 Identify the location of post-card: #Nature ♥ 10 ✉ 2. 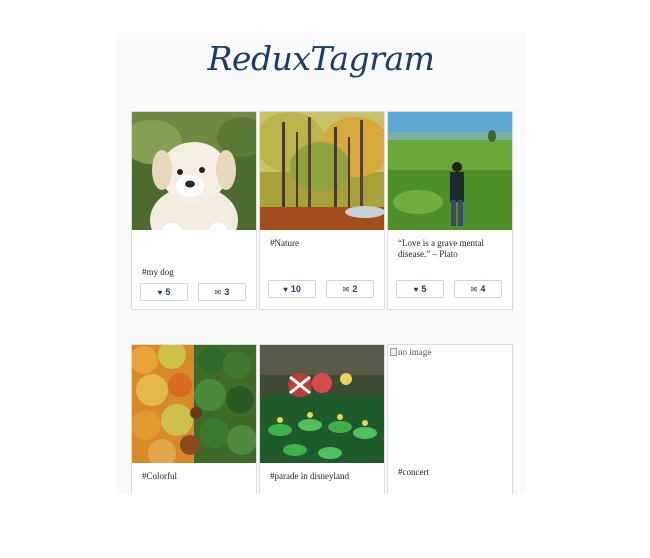
(322, 210).